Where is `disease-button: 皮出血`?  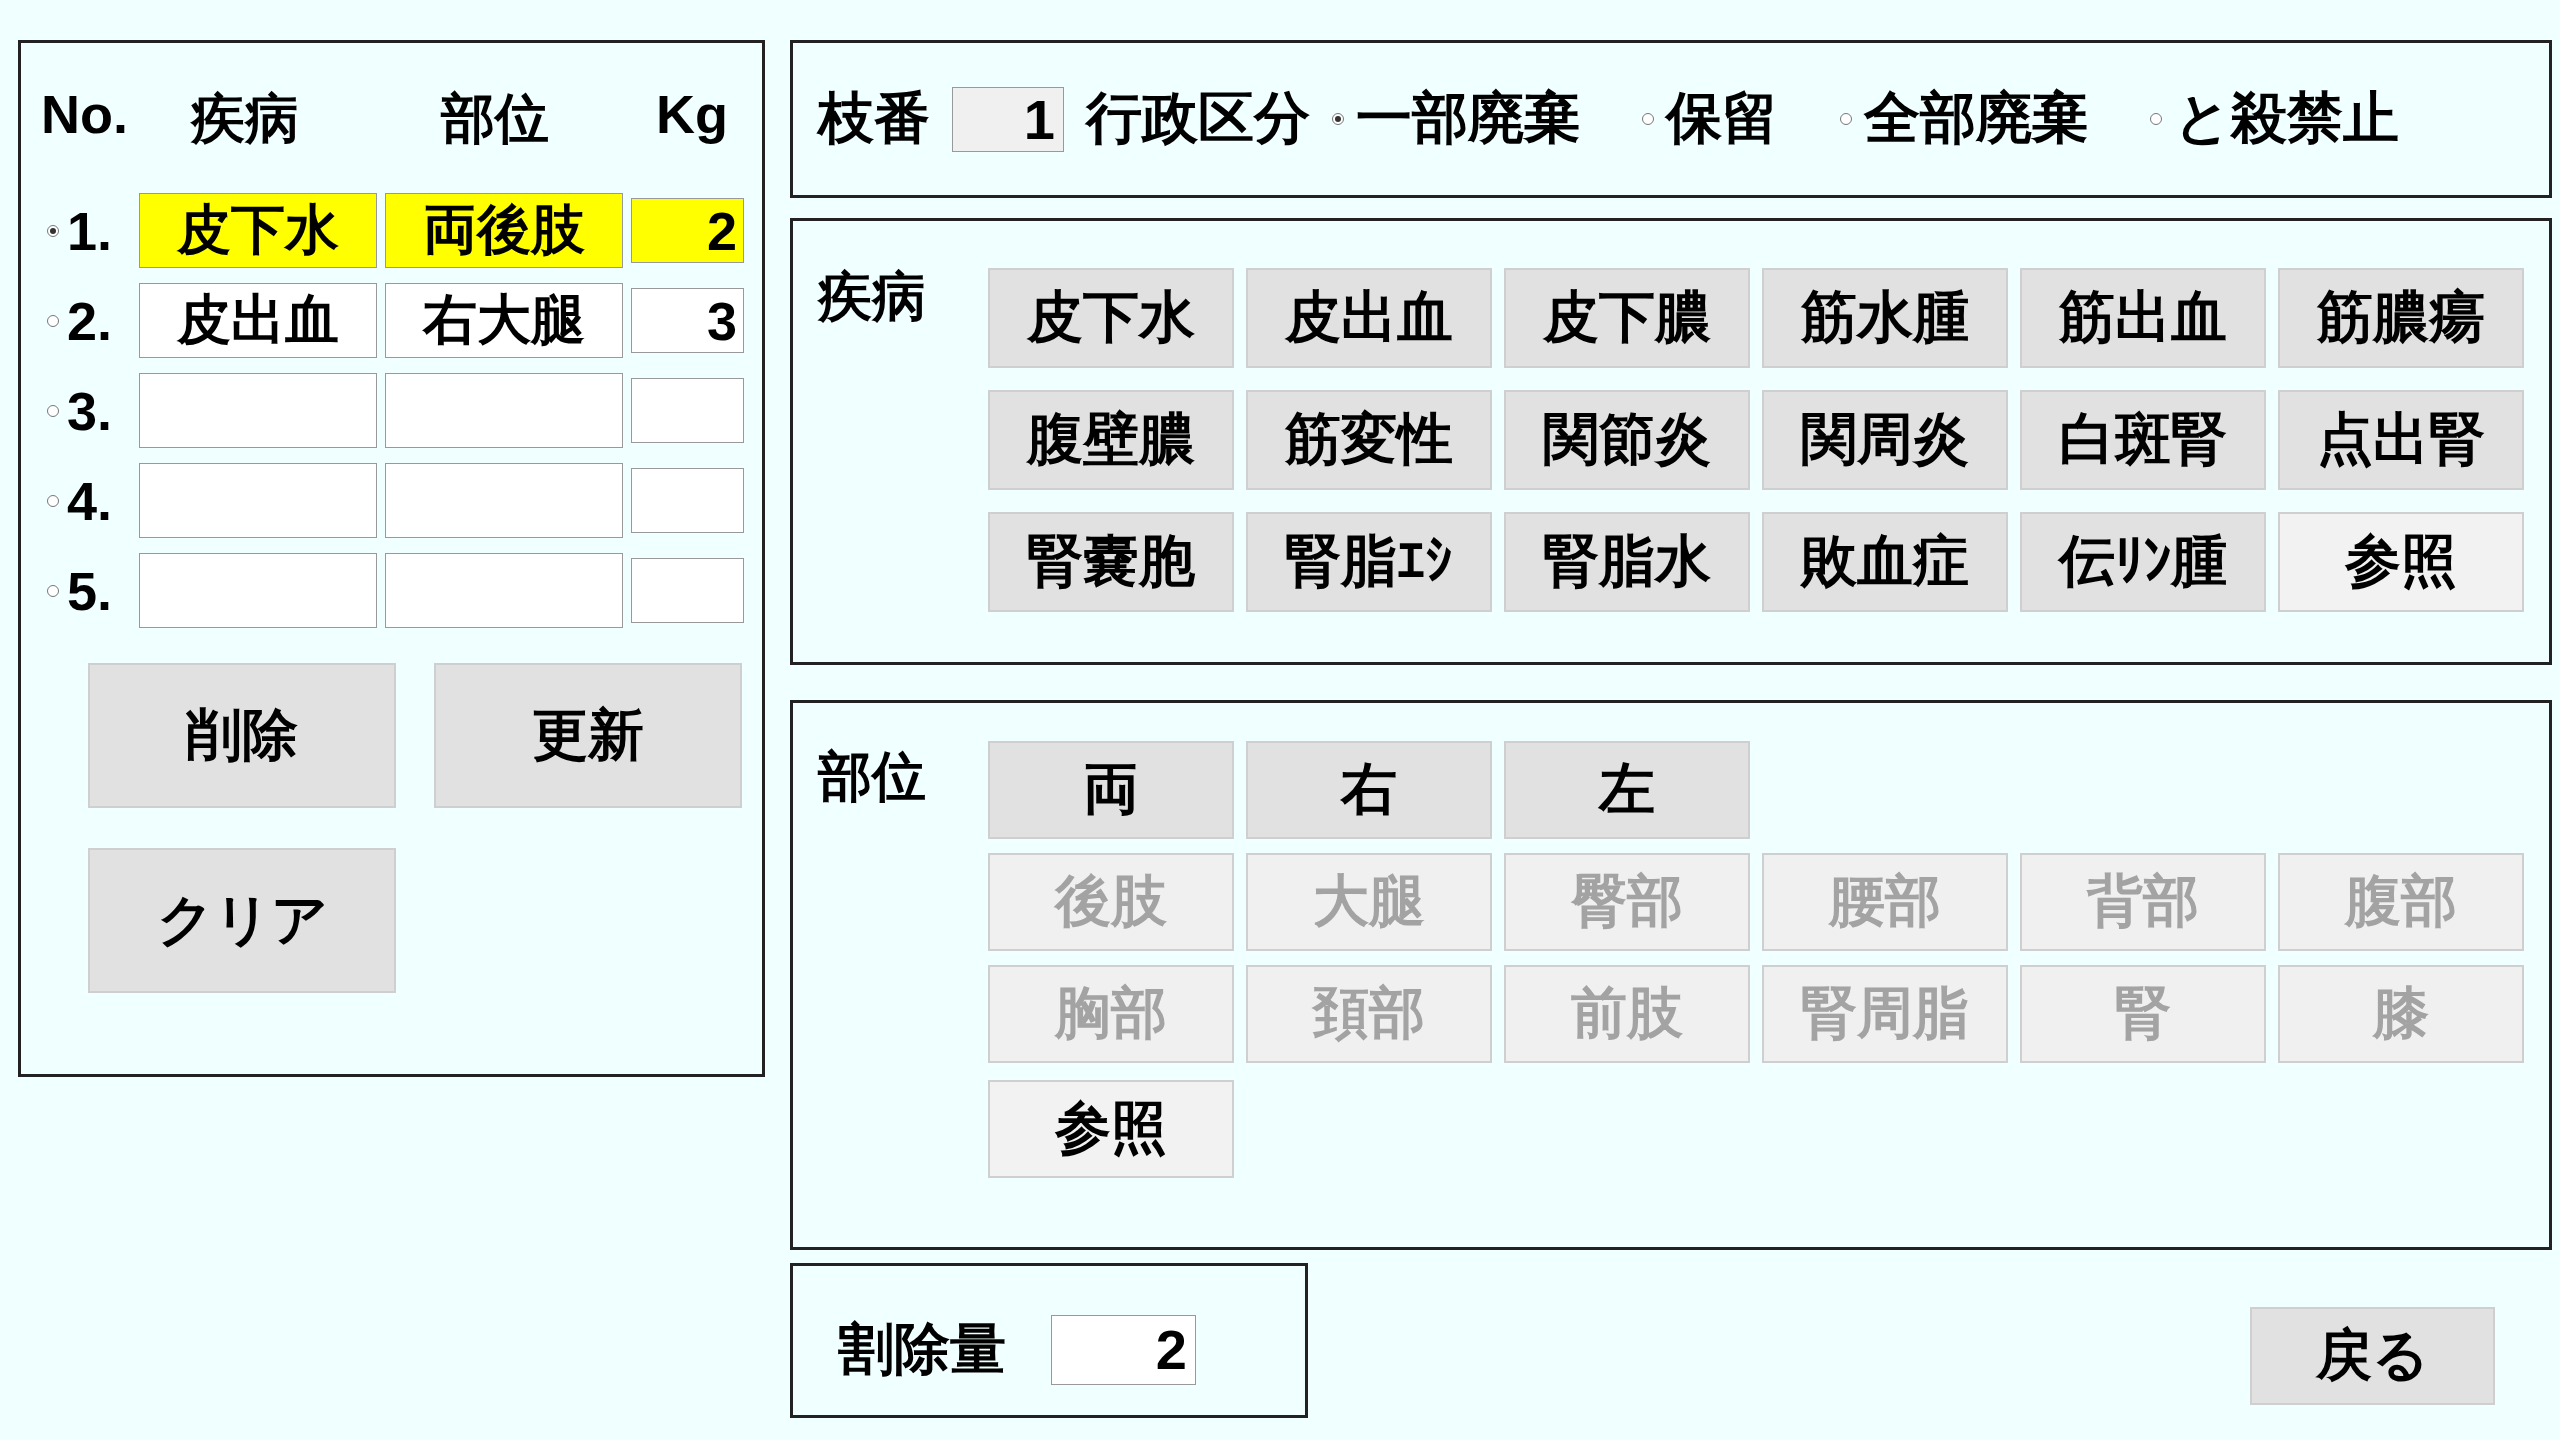
disease-button: 皮出血 is located at coordinates (1369, 318).